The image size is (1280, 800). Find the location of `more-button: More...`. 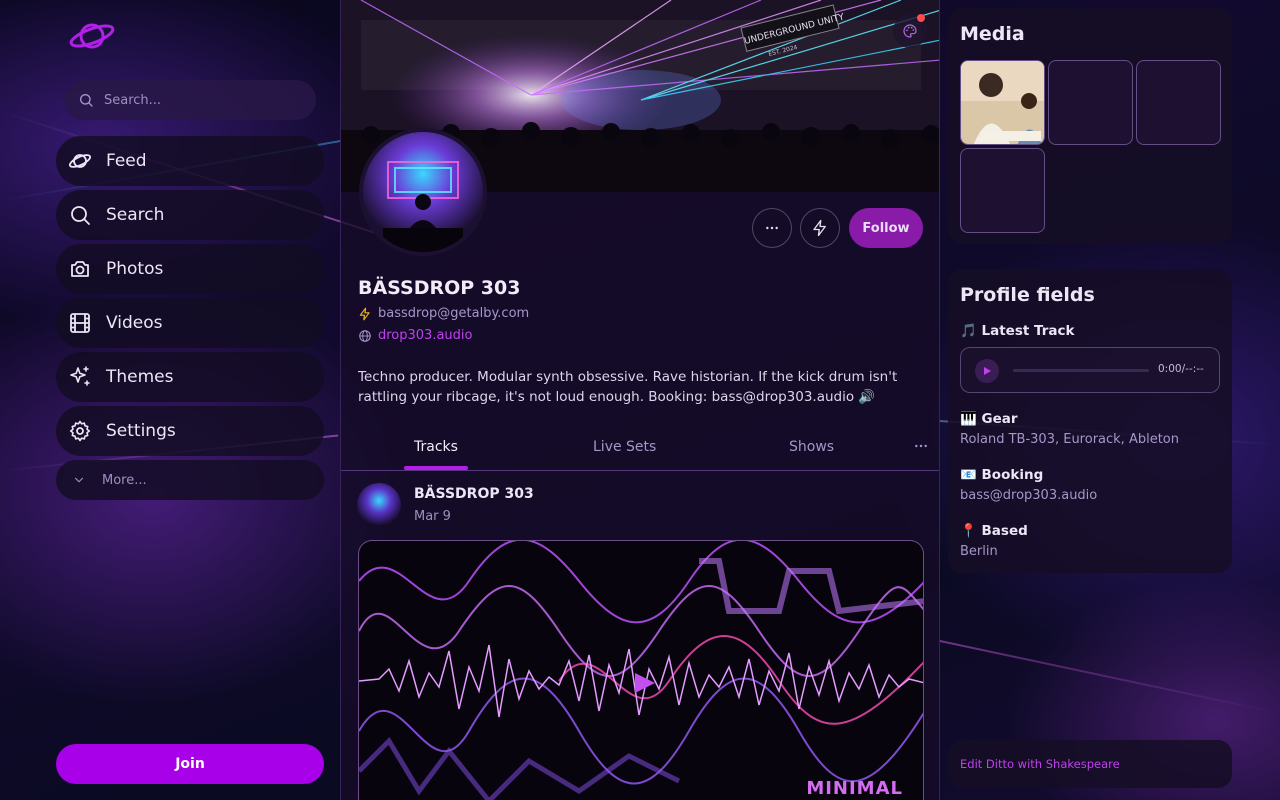

more-button: More... is located at coordinates (190, 480).